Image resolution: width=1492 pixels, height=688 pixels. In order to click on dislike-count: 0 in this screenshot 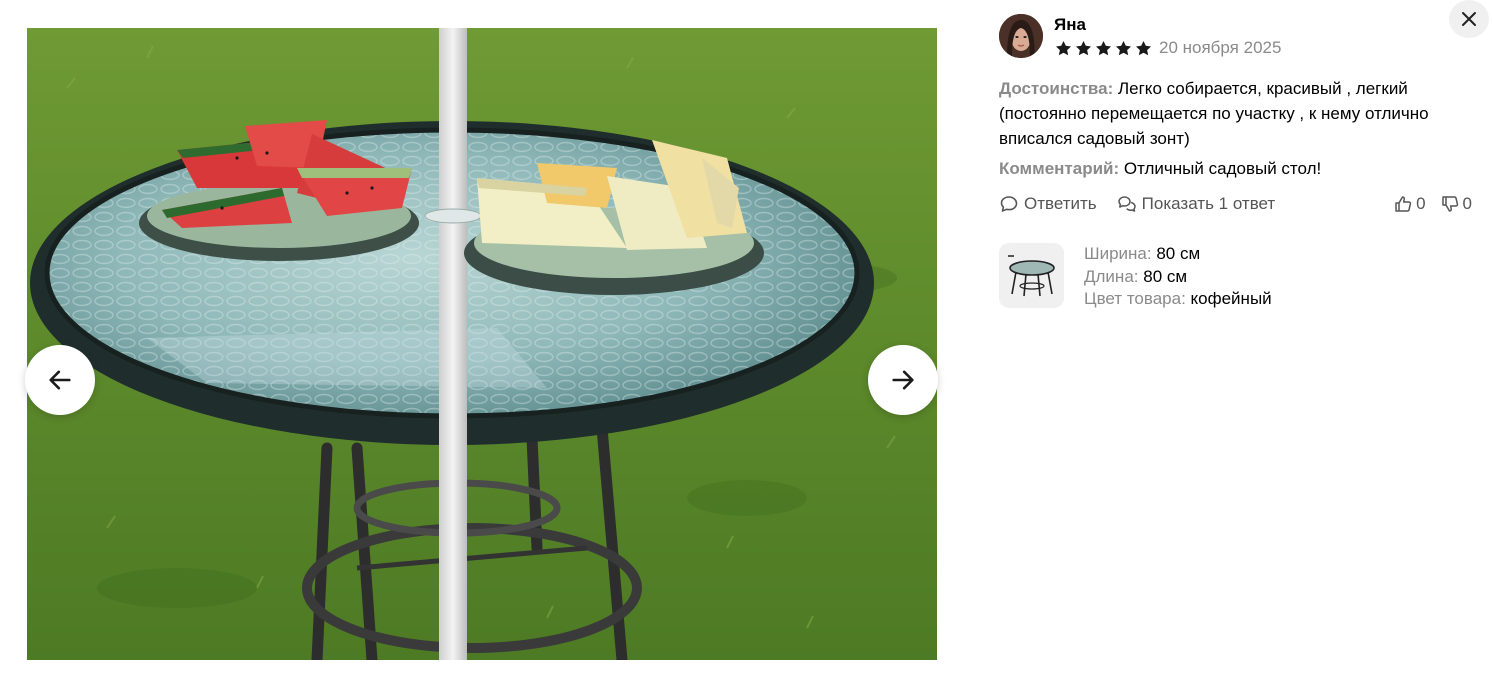, I will do `click(1467, 203)`.